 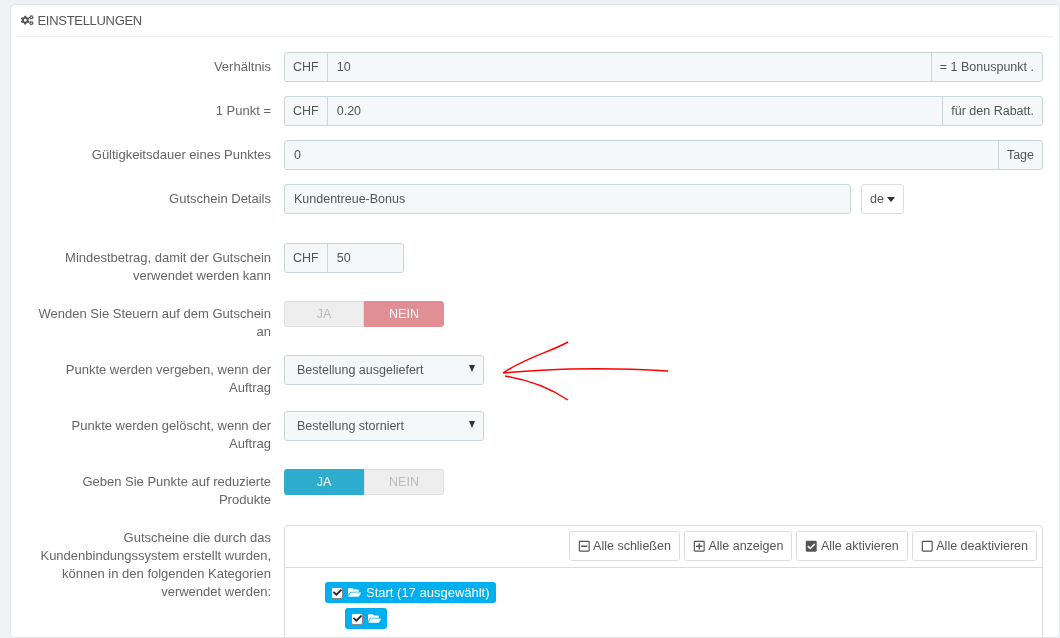 What do you see at coordinates (89, 20) in the screenshot?
I see `panel-title: EINSTELLUNGEN` at bounding box center [89, 20].